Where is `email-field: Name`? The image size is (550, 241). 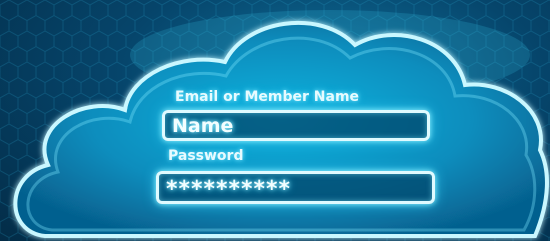 email-field: Name is located at coordinates (296, 125).